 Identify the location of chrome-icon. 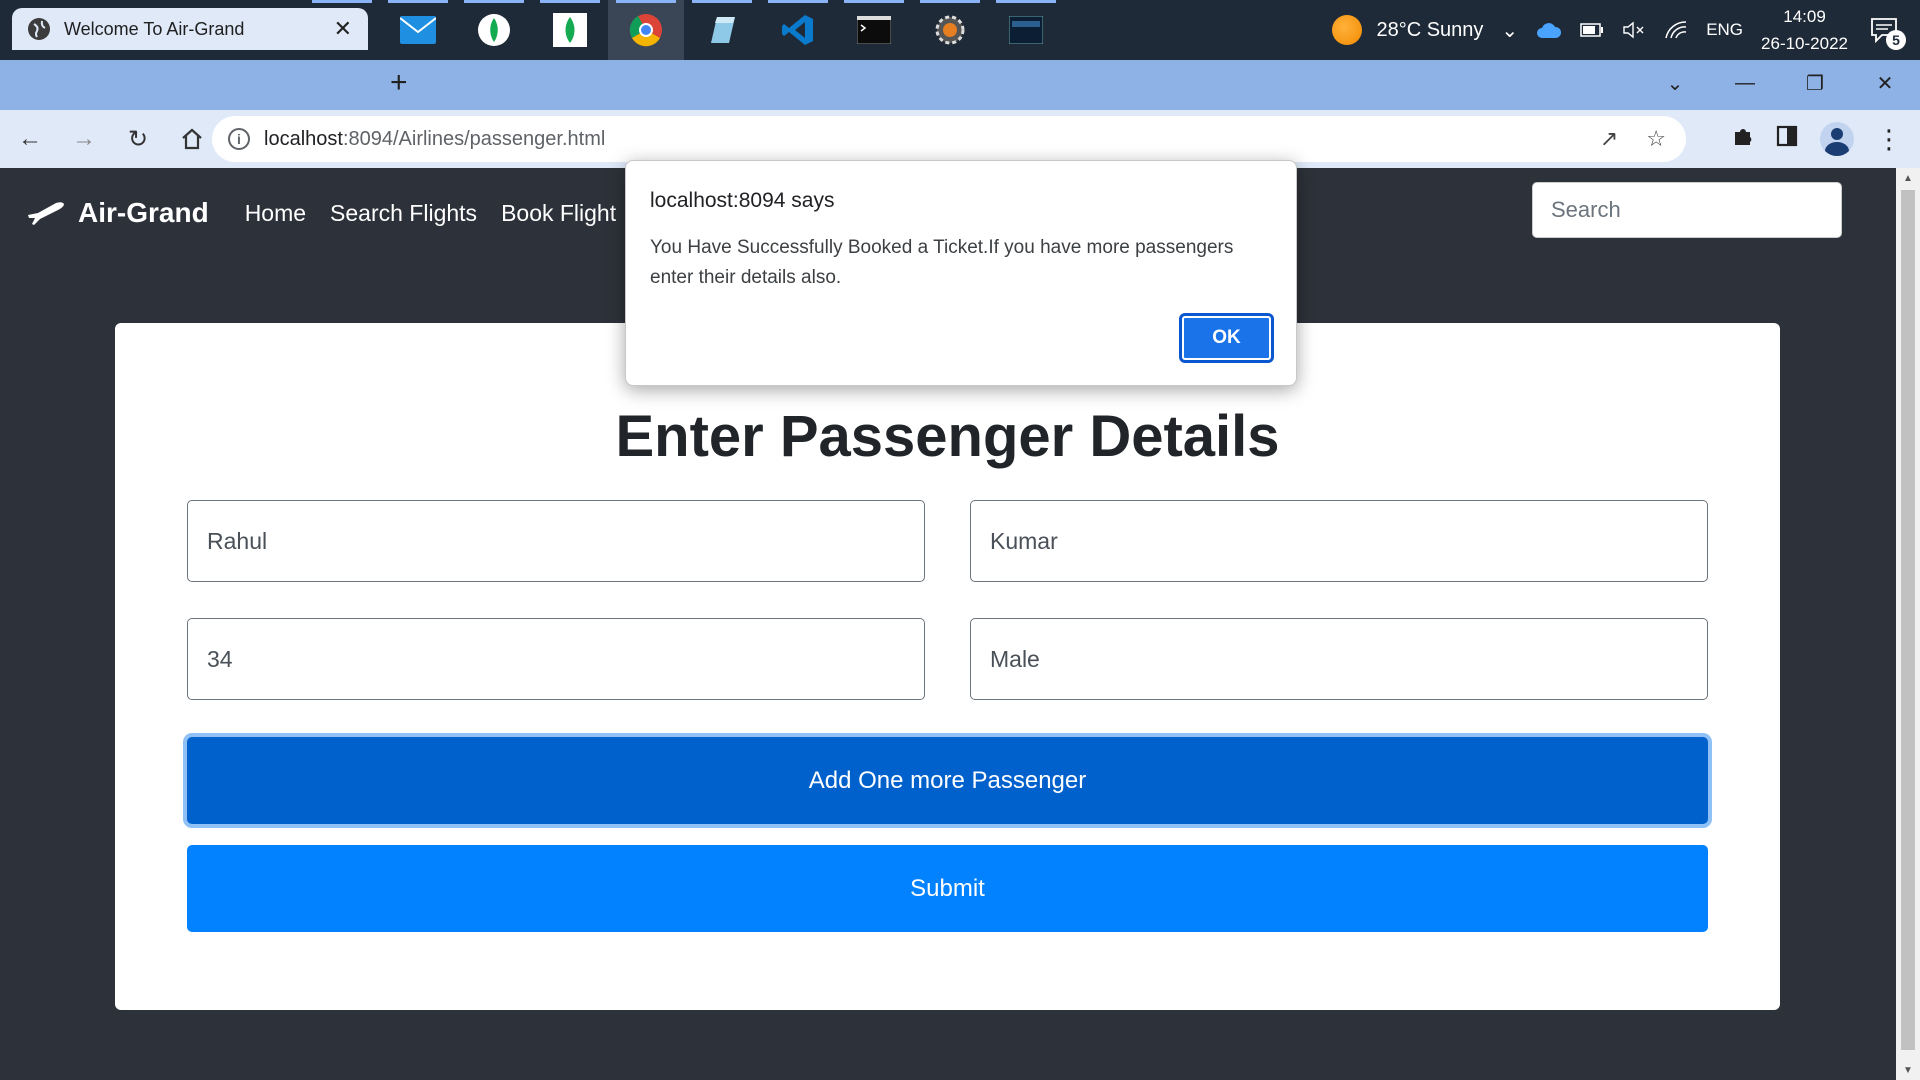
(646, 30).